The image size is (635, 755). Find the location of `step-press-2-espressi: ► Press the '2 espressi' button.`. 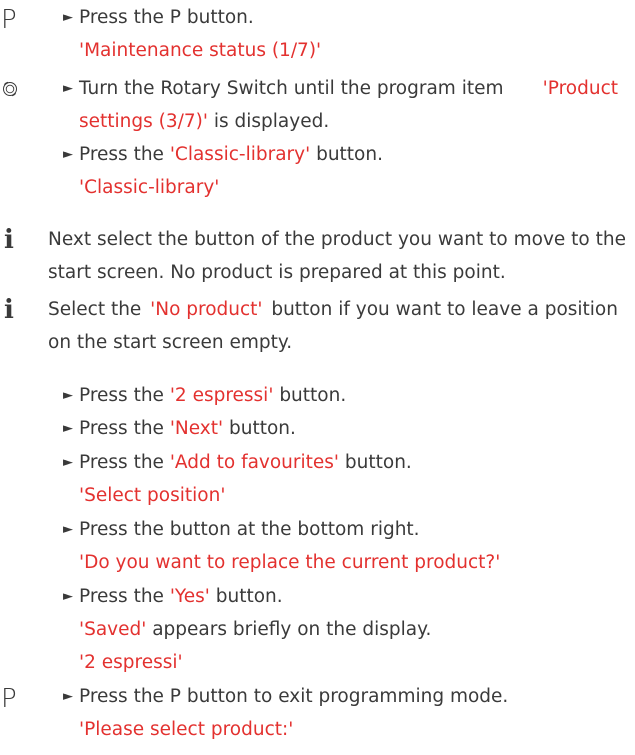

step-press-2-espressi: ► Press the '2 espressi' button. is located at coordinates (205, 395).